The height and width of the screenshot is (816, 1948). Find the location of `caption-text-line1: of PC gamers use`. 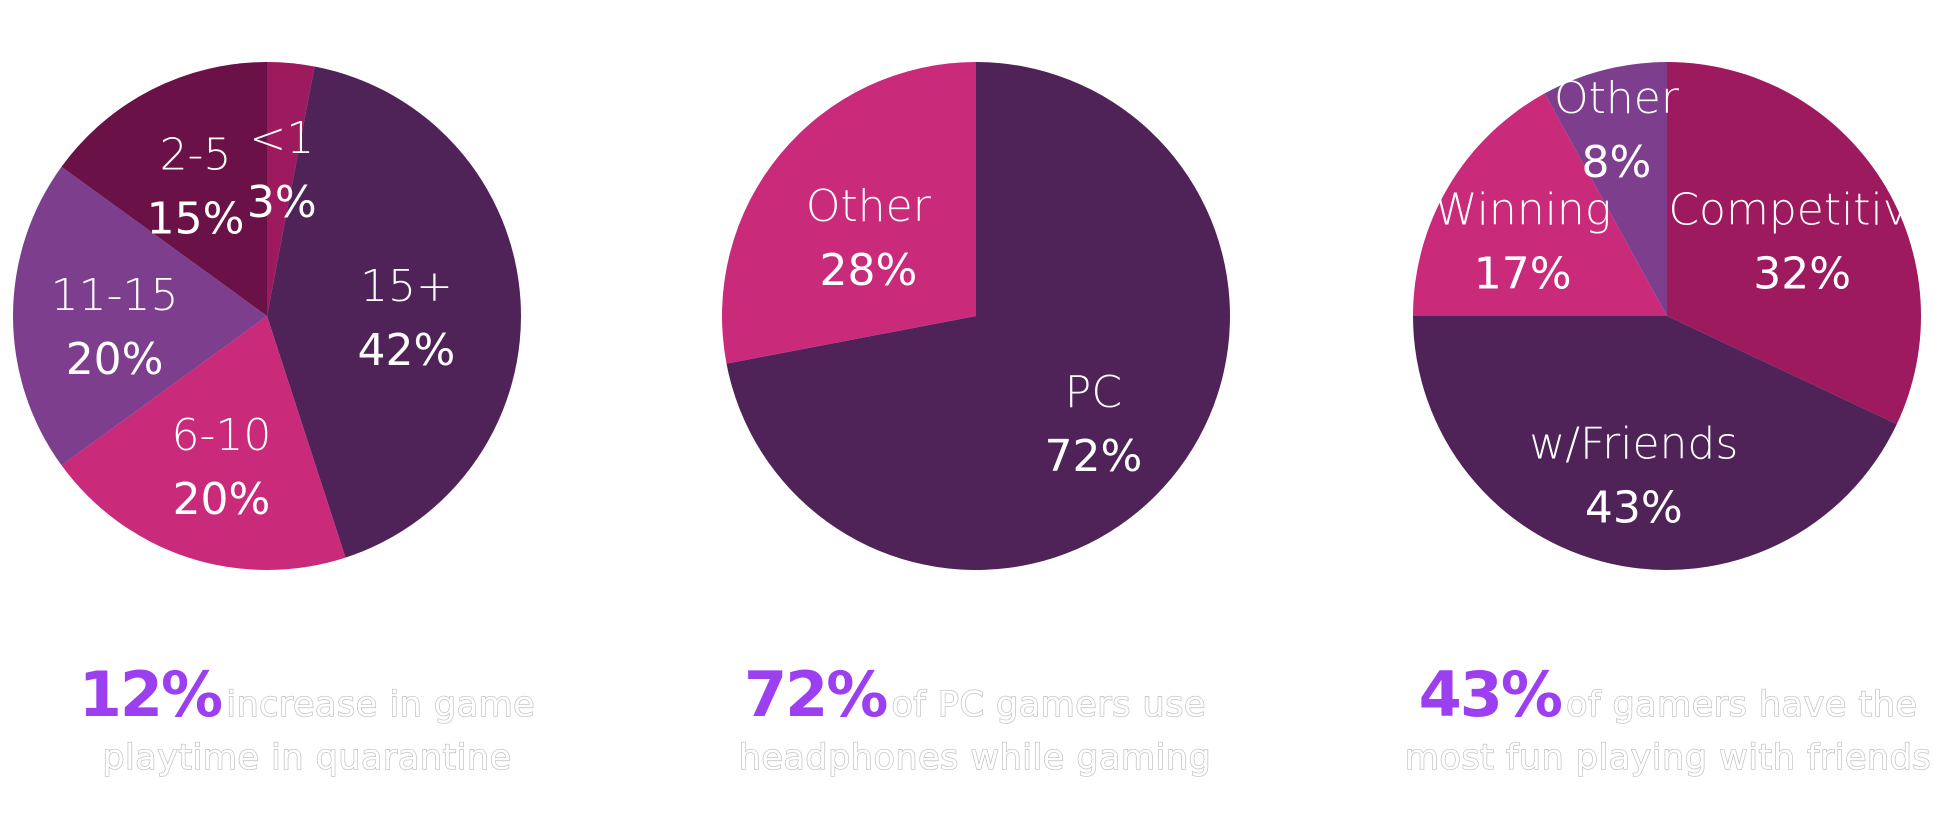

caption-text-line1: of PC gamers use is located at coordinates (1049, 704).